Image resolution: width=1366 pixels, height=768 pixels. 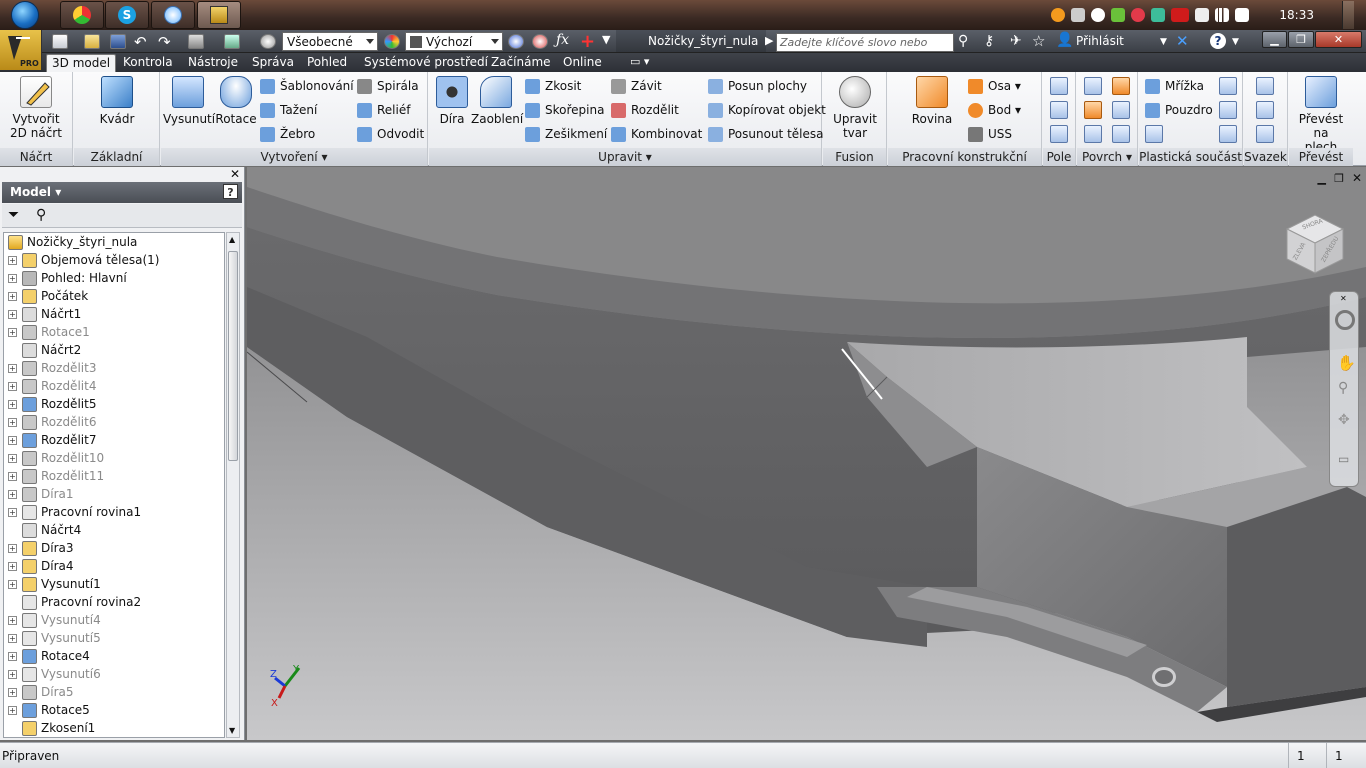 I want to click on tab-nastroje: Nástroje, so click(x=213, y=63).